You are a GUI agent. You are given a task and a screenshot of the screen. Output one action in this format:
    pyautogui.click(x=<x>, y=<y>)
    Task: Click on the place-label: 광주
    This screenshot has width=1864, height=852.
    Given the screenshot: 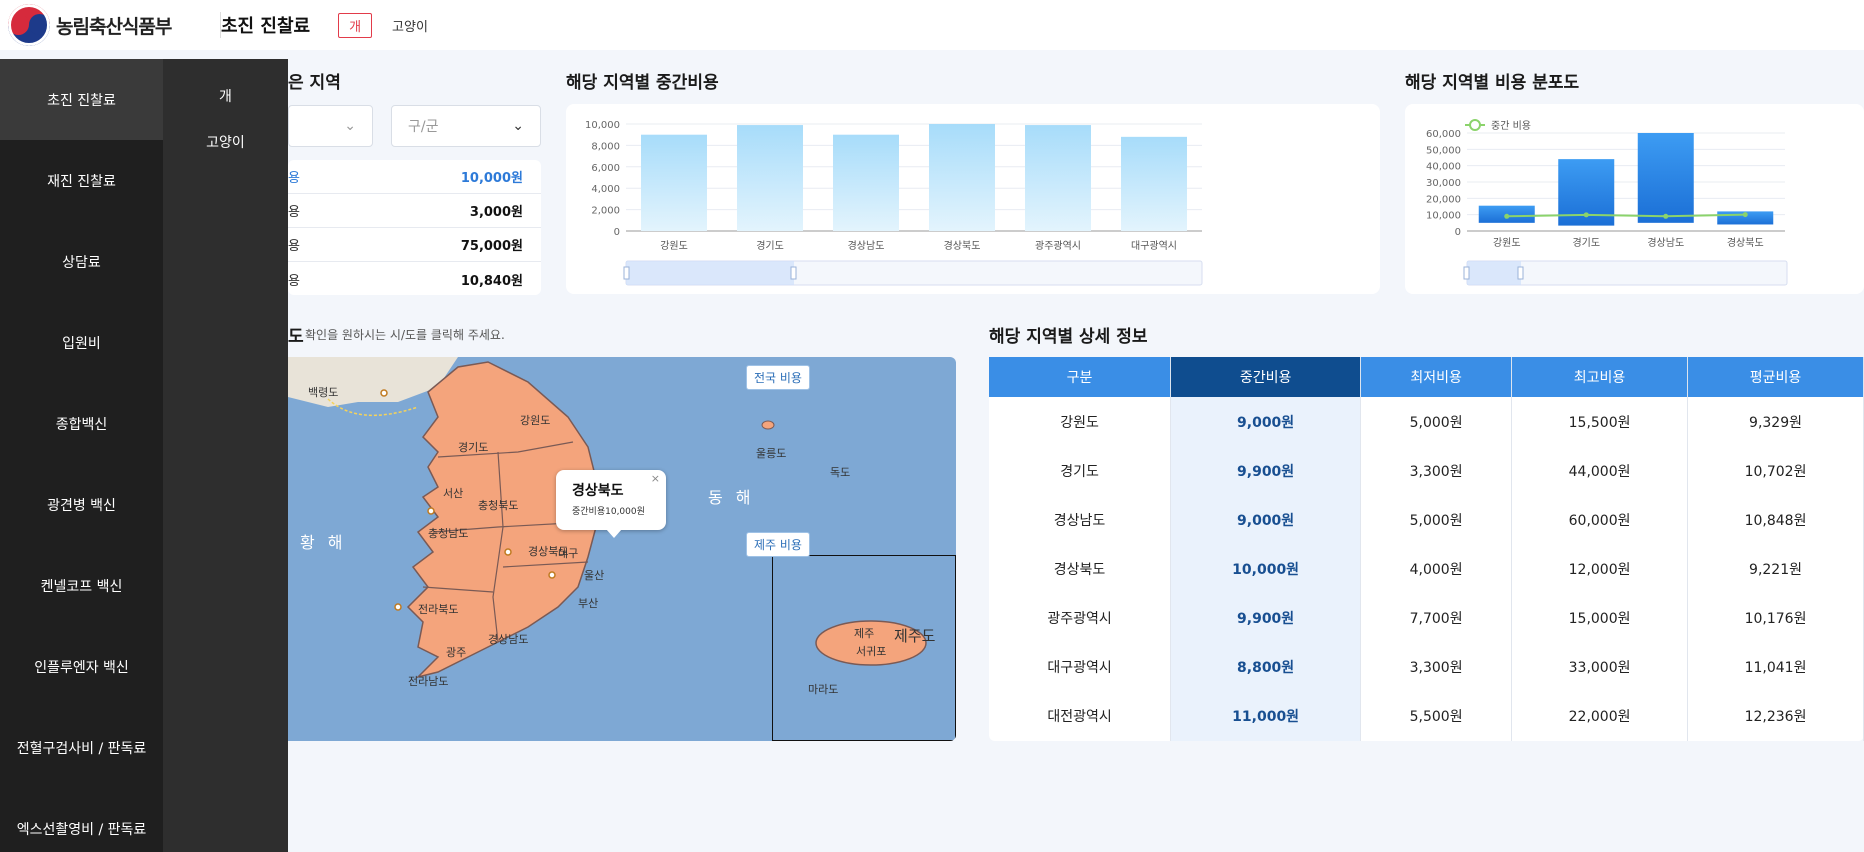 What is the action you would take?
    pyautogui.click(x=456, y=652)
    